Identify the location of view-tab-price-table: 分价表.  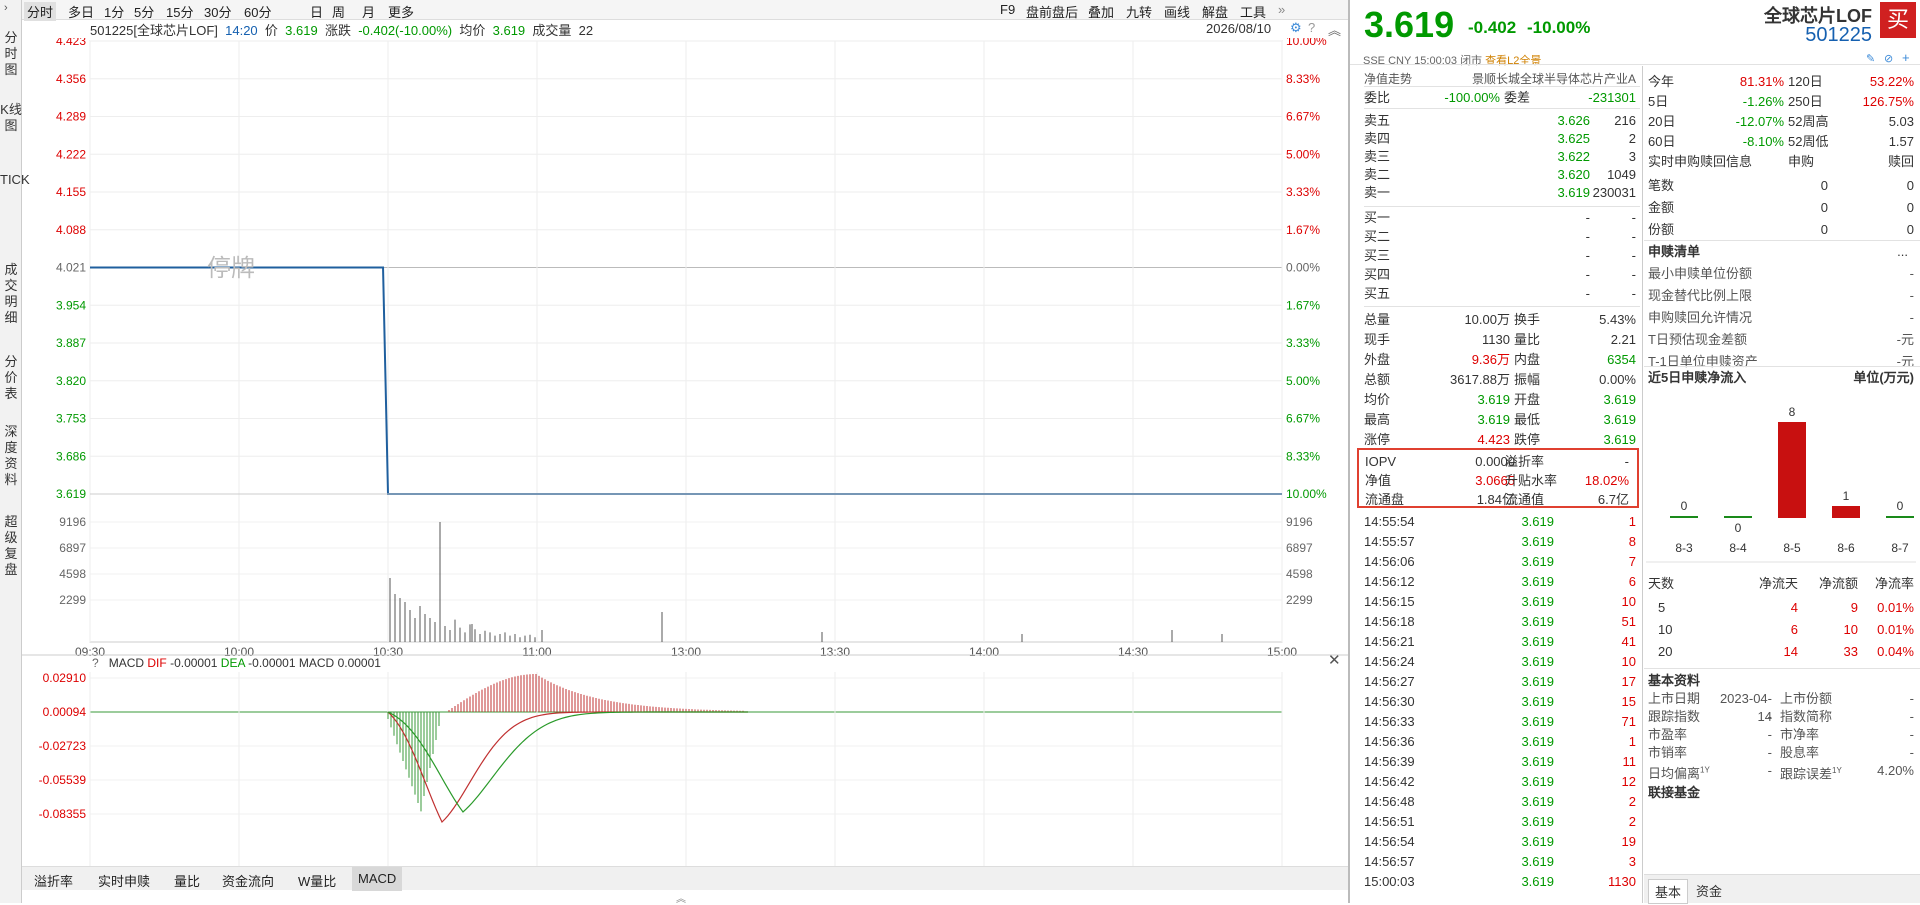
(11, 382).